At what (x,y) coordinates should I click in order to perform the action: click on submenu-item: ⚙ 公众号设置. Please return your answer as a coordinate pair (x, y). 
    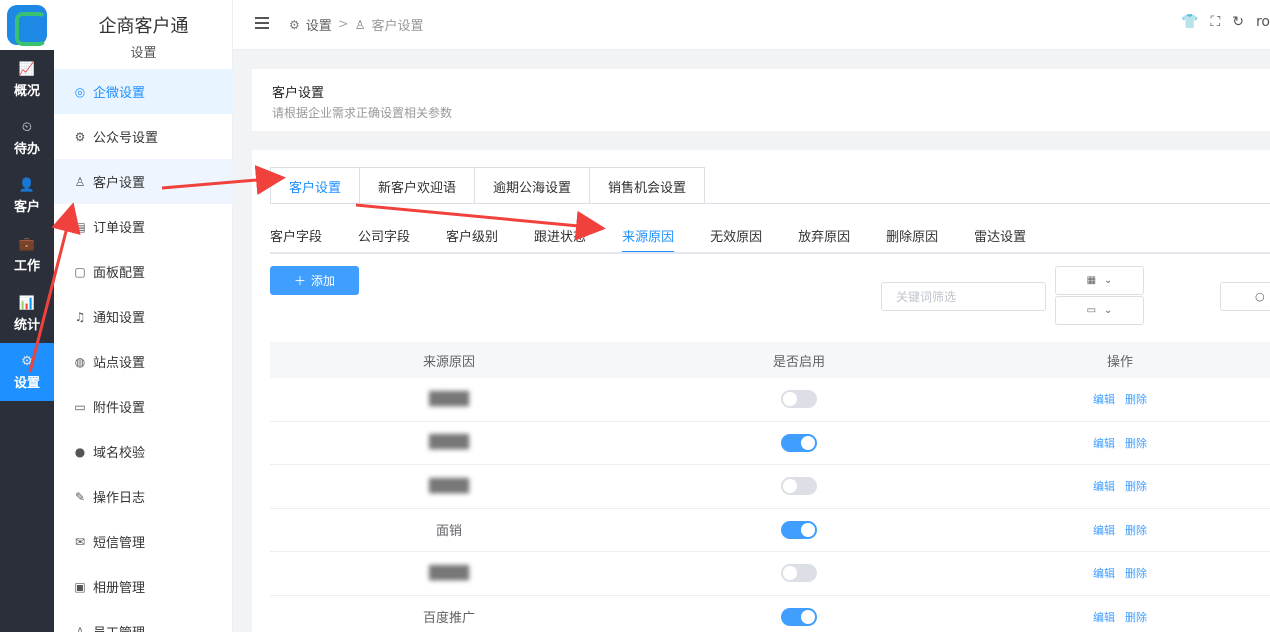
    Looking at the image, I should click on (143, 136).